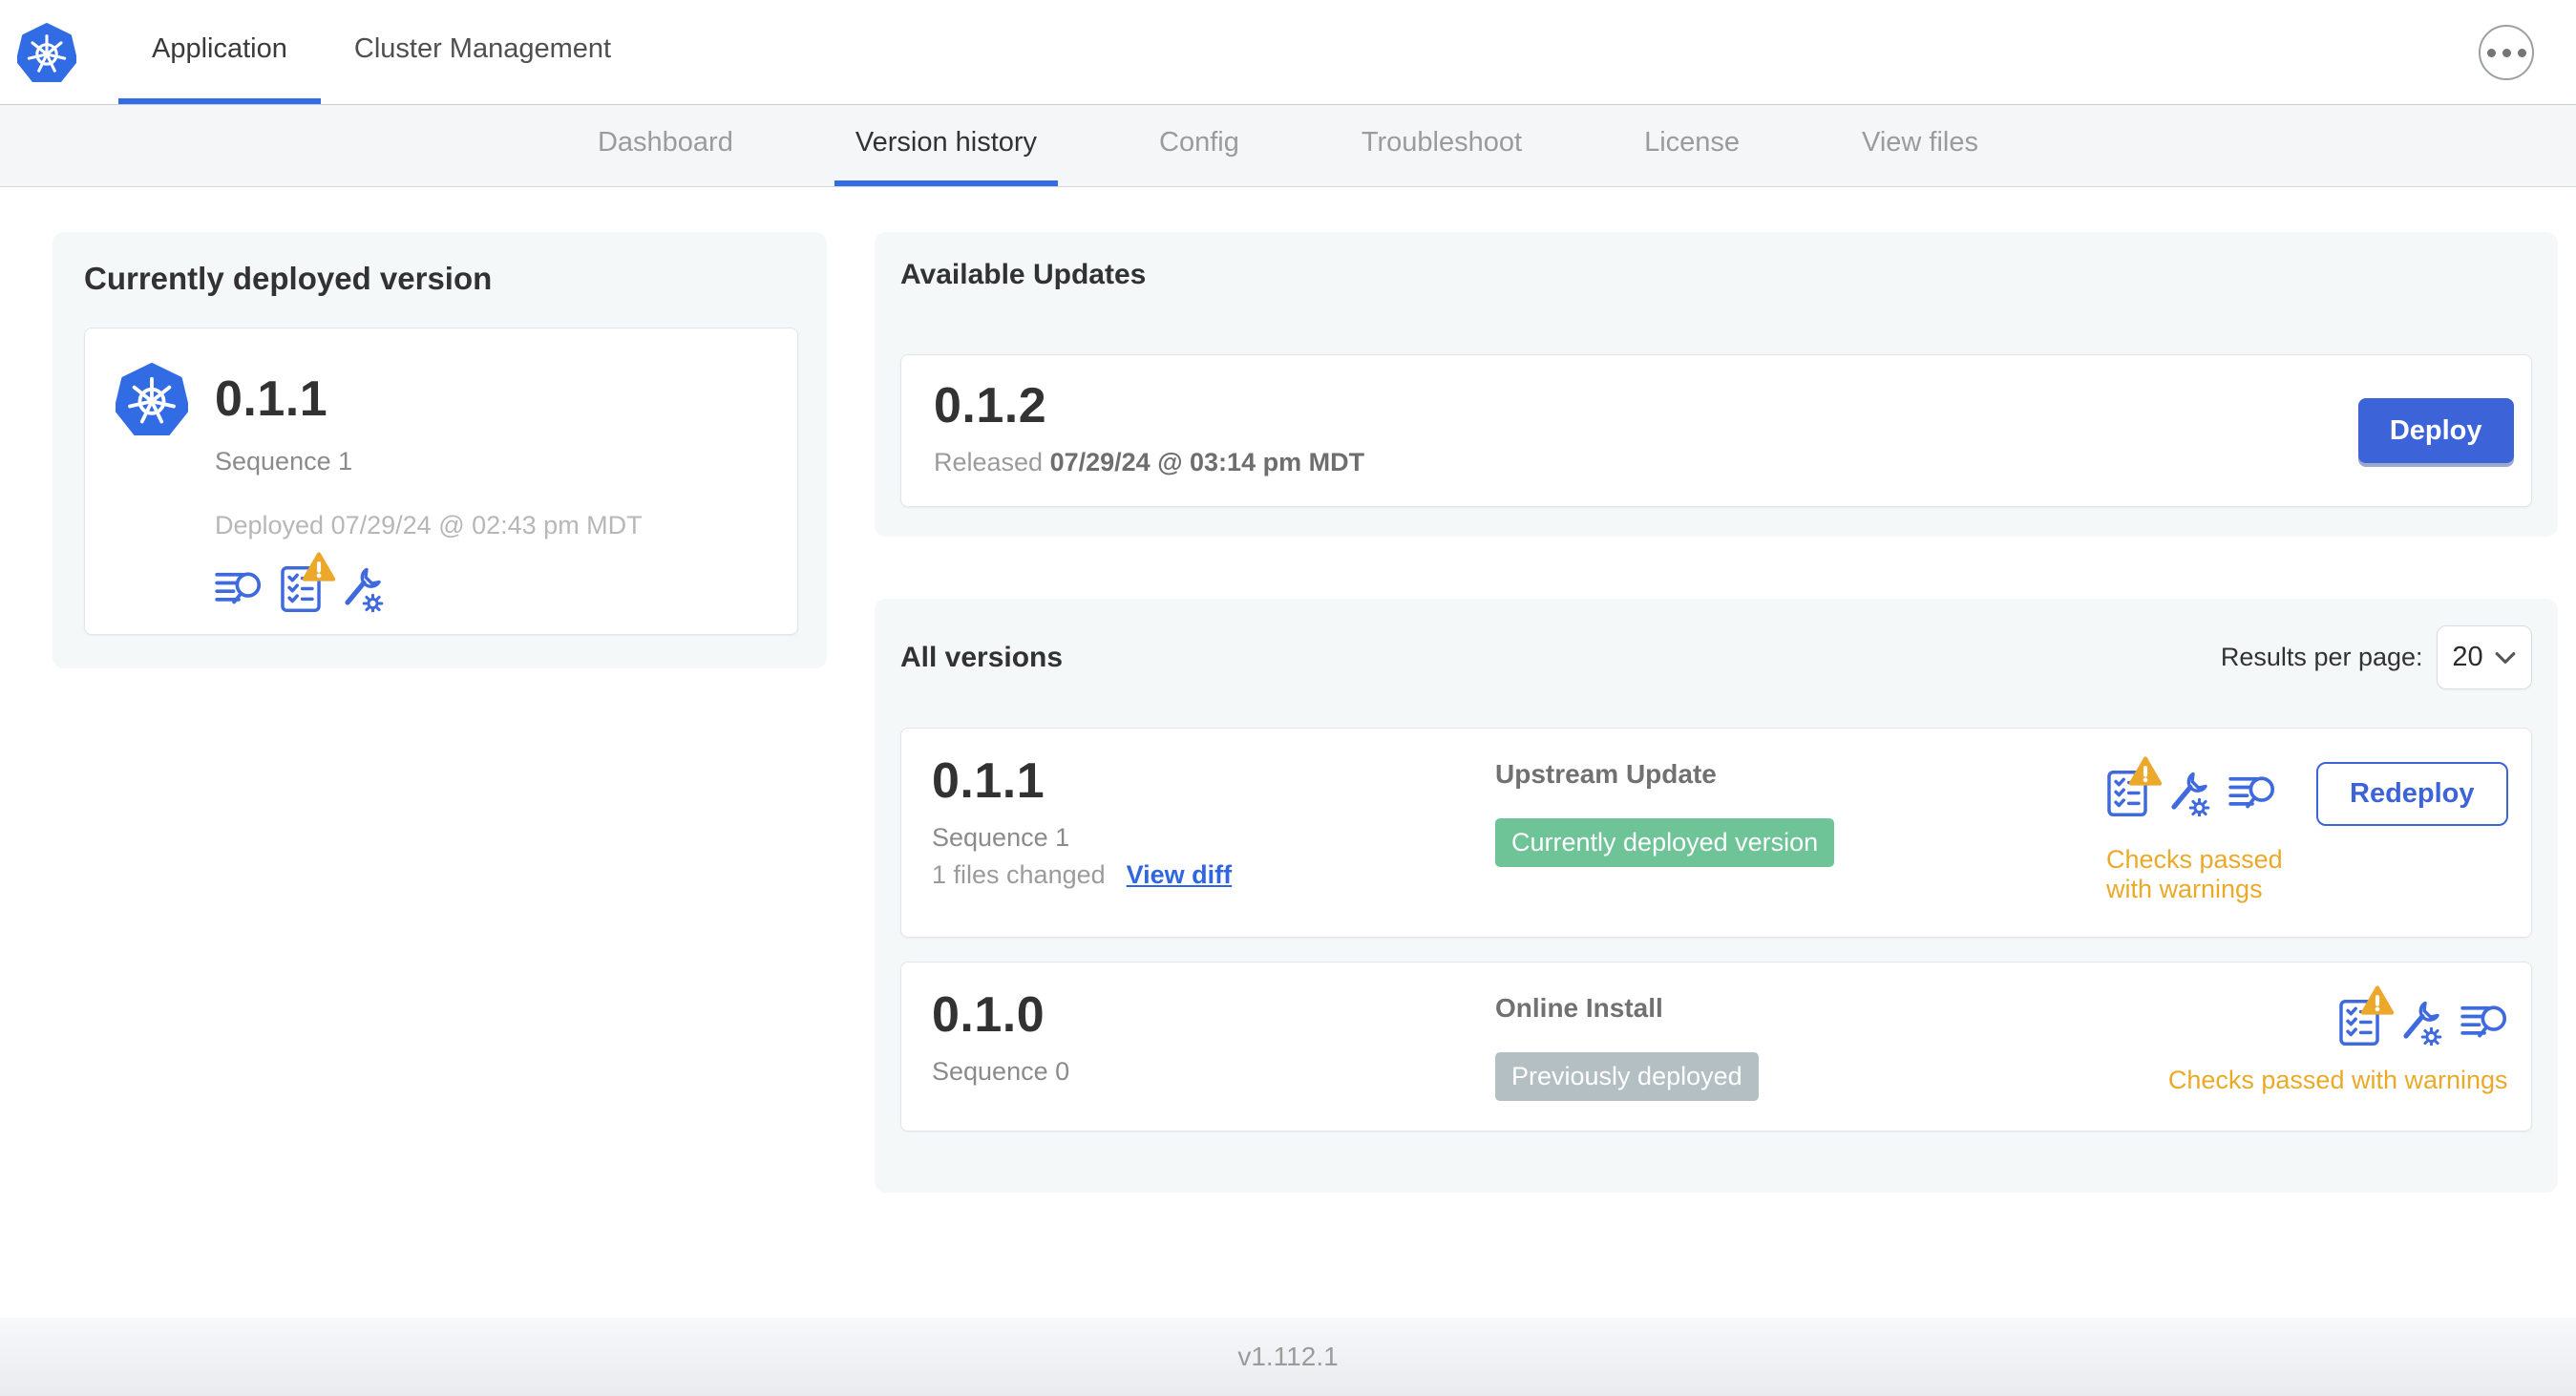  What do you see at coordinates (429, 525) in the screenshot?
I see `deployed-timestamp: Deployed 07/29/24 @ 02:43 pm MDT` at bounding box center [429, 525].